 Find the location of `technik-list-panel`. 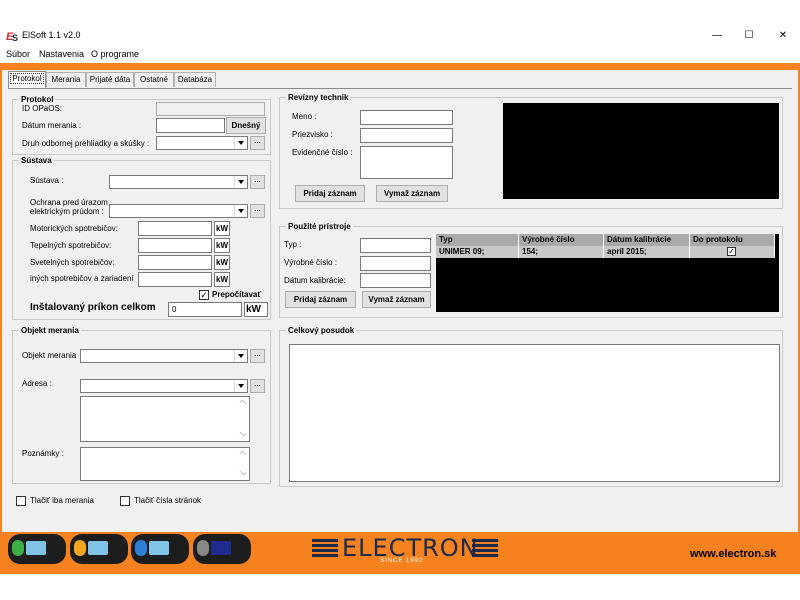

technik-list-panel is located at coordinates (641, 151).